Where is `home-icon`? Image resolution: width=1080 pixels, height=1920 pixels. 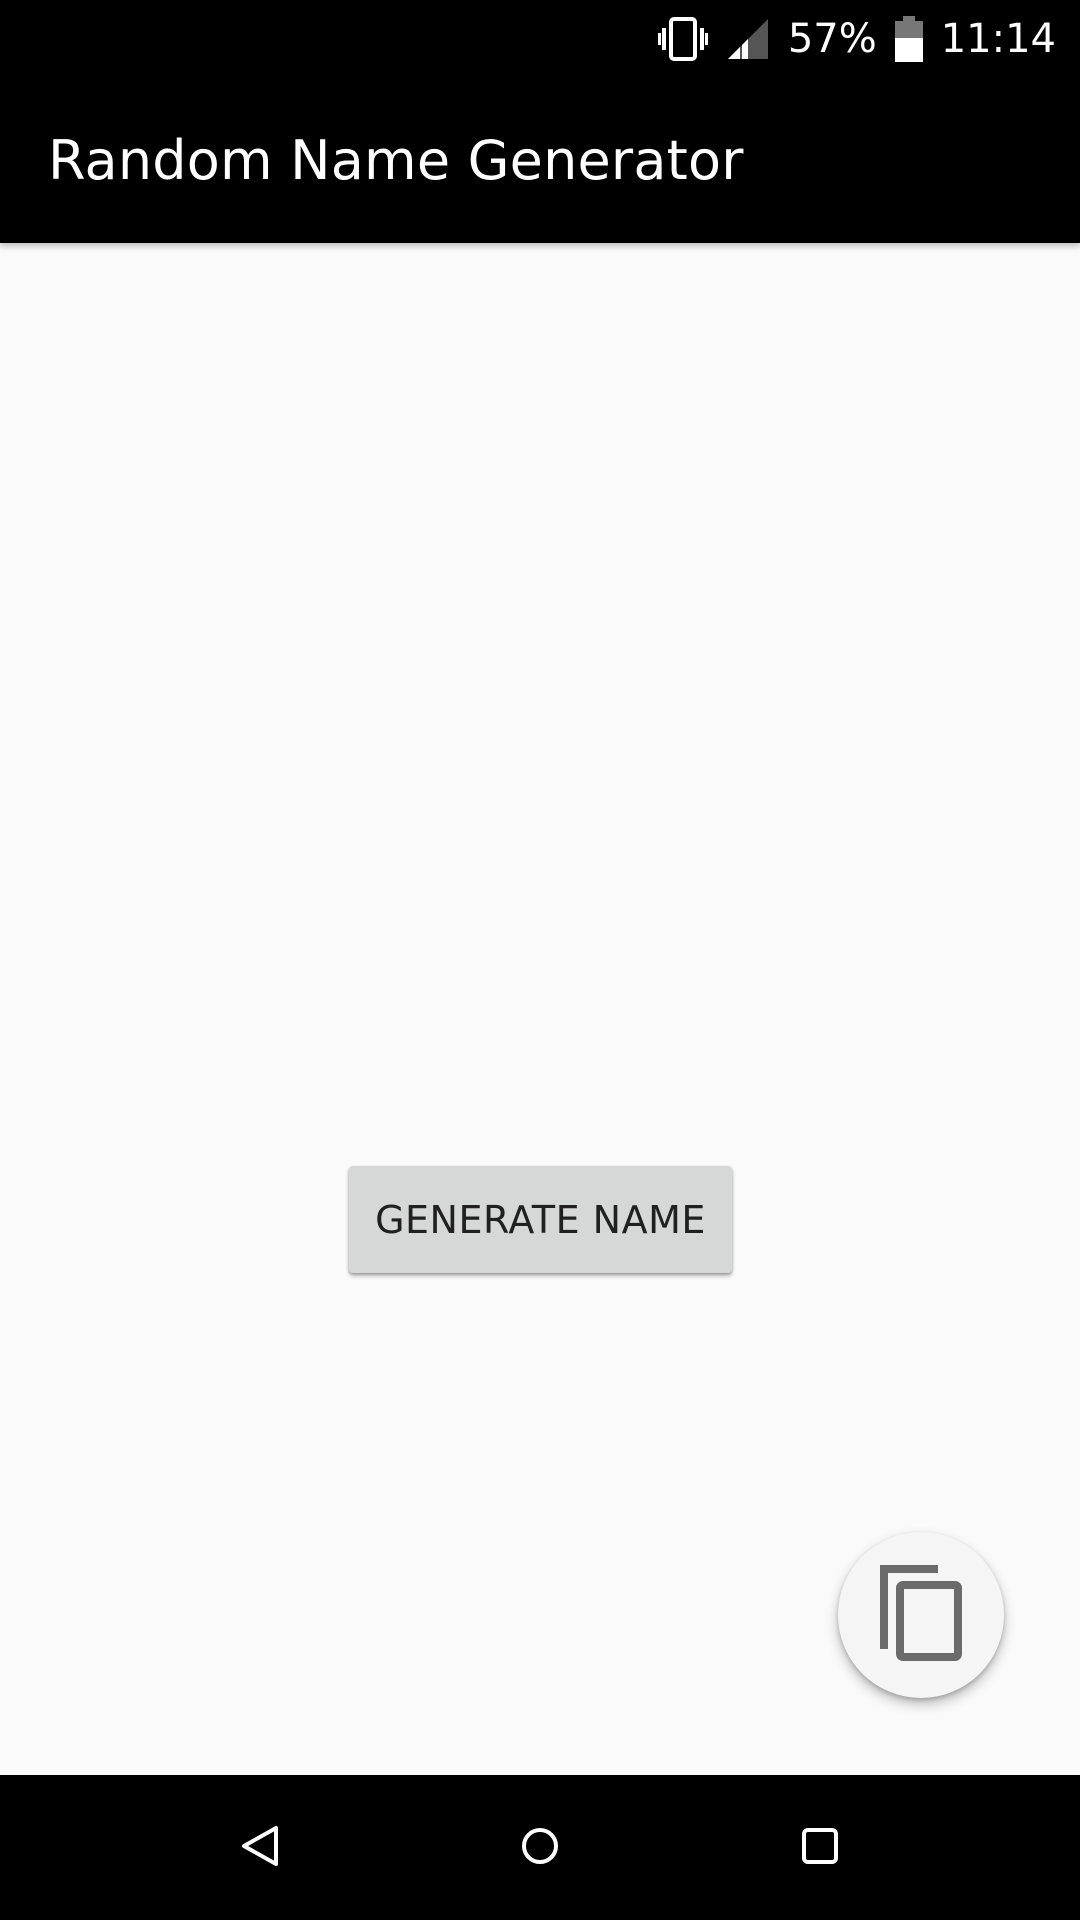 home-icon is located at coordinates (540, 1848).